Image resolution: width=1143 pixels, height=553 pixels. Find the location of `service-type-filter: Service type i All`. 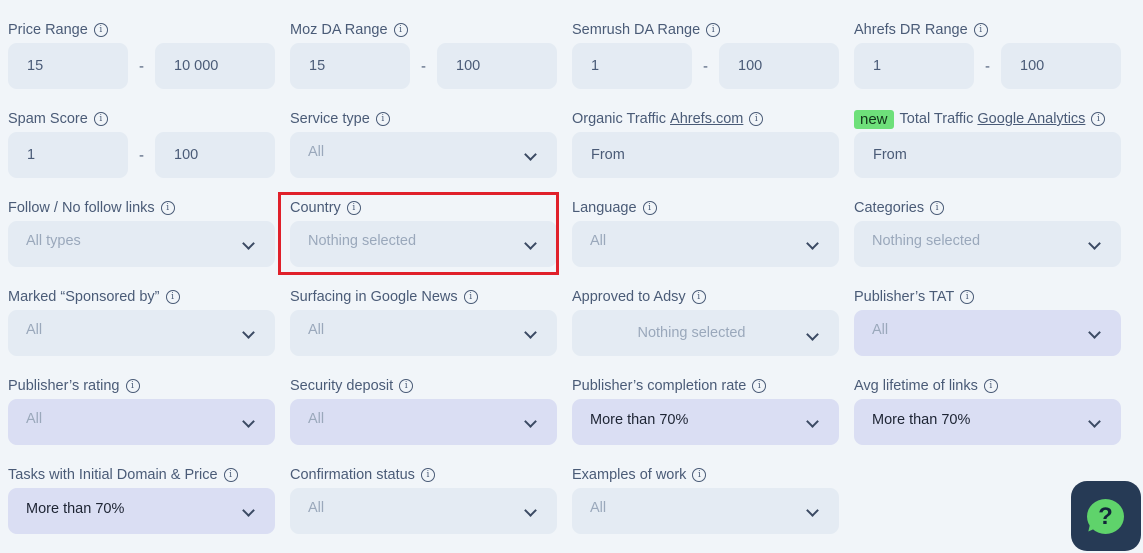

service-type-filter: Service type i All is located at coordinates (423, 152).